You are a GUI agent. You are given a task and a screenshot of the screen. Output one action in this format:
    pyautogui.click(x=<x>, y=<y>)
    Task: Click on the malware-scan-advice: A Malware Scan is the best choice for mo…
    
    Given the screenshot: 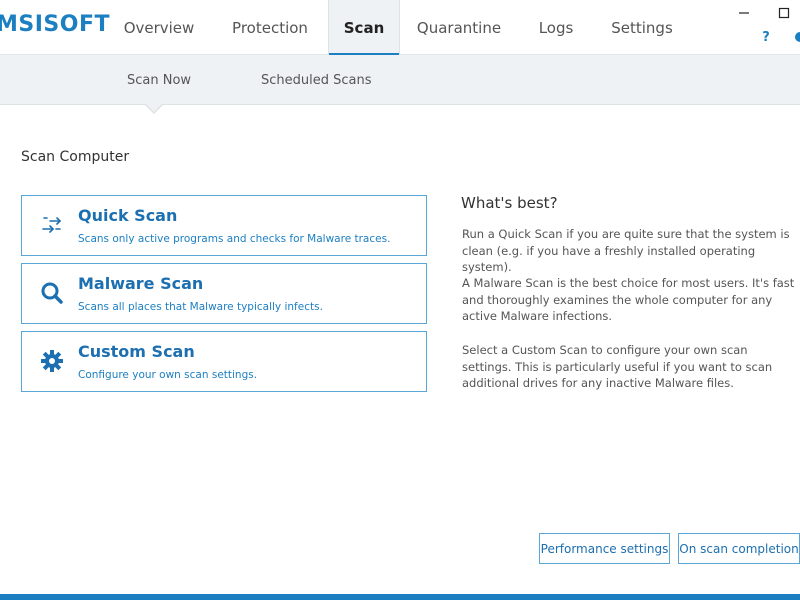 What is the action you would take?
    pyautogui.click(x=628, y=299)
    